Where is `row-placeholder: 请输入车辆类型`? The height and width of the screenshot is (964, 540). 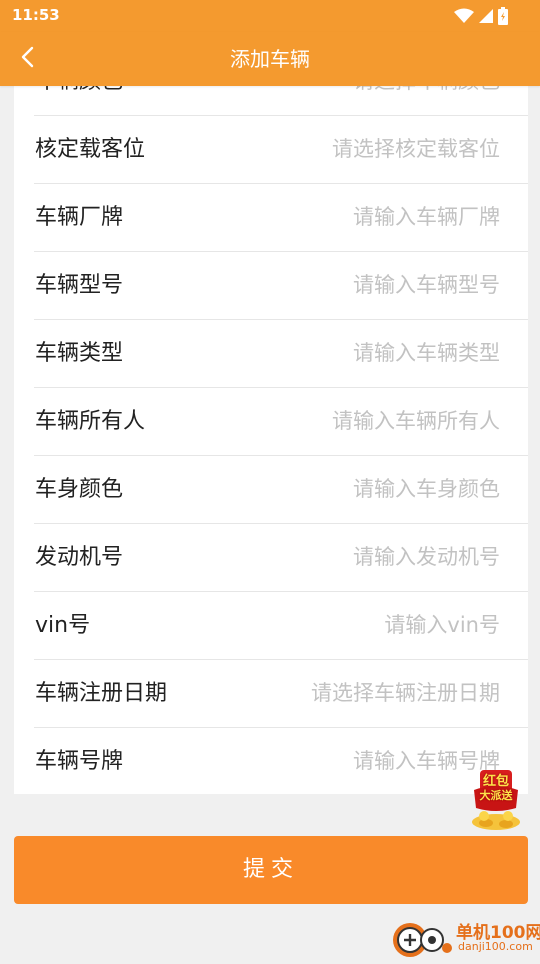 row-placeholder: 请输入车辆类型 is located at coordinates (426, 353).